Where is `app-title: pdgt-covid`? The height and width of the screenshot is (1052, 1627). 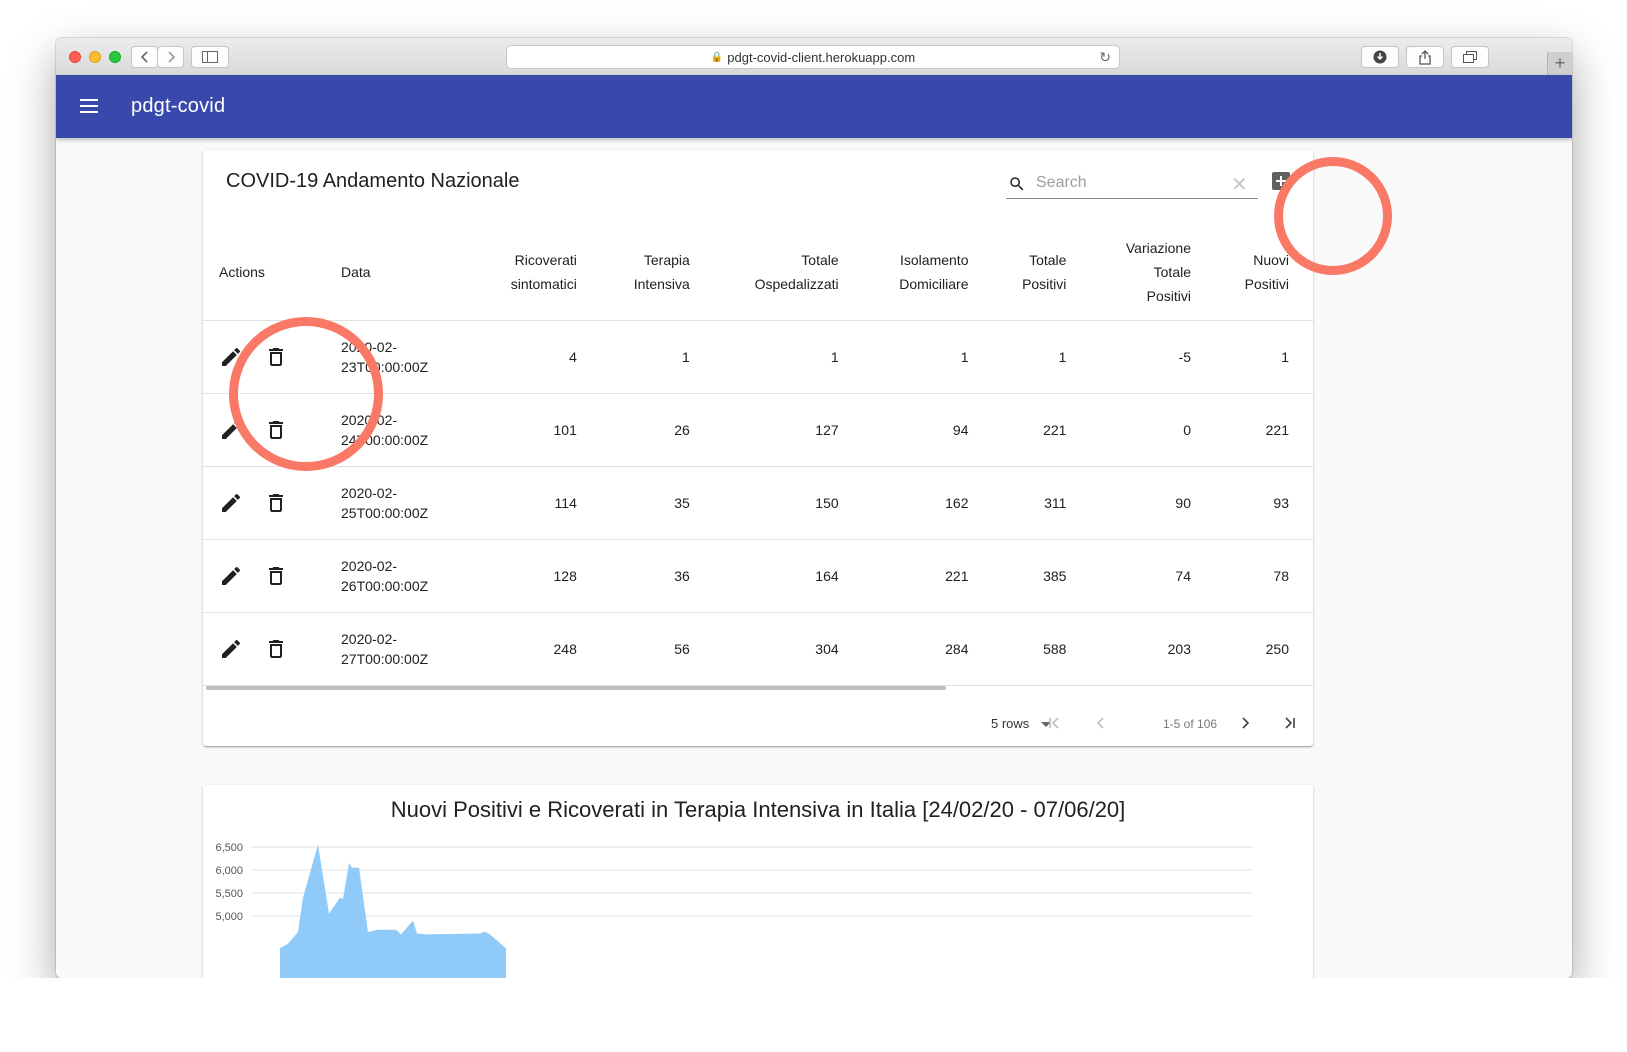 app-title: pdgt-covid is located at coordinates (178, 106).